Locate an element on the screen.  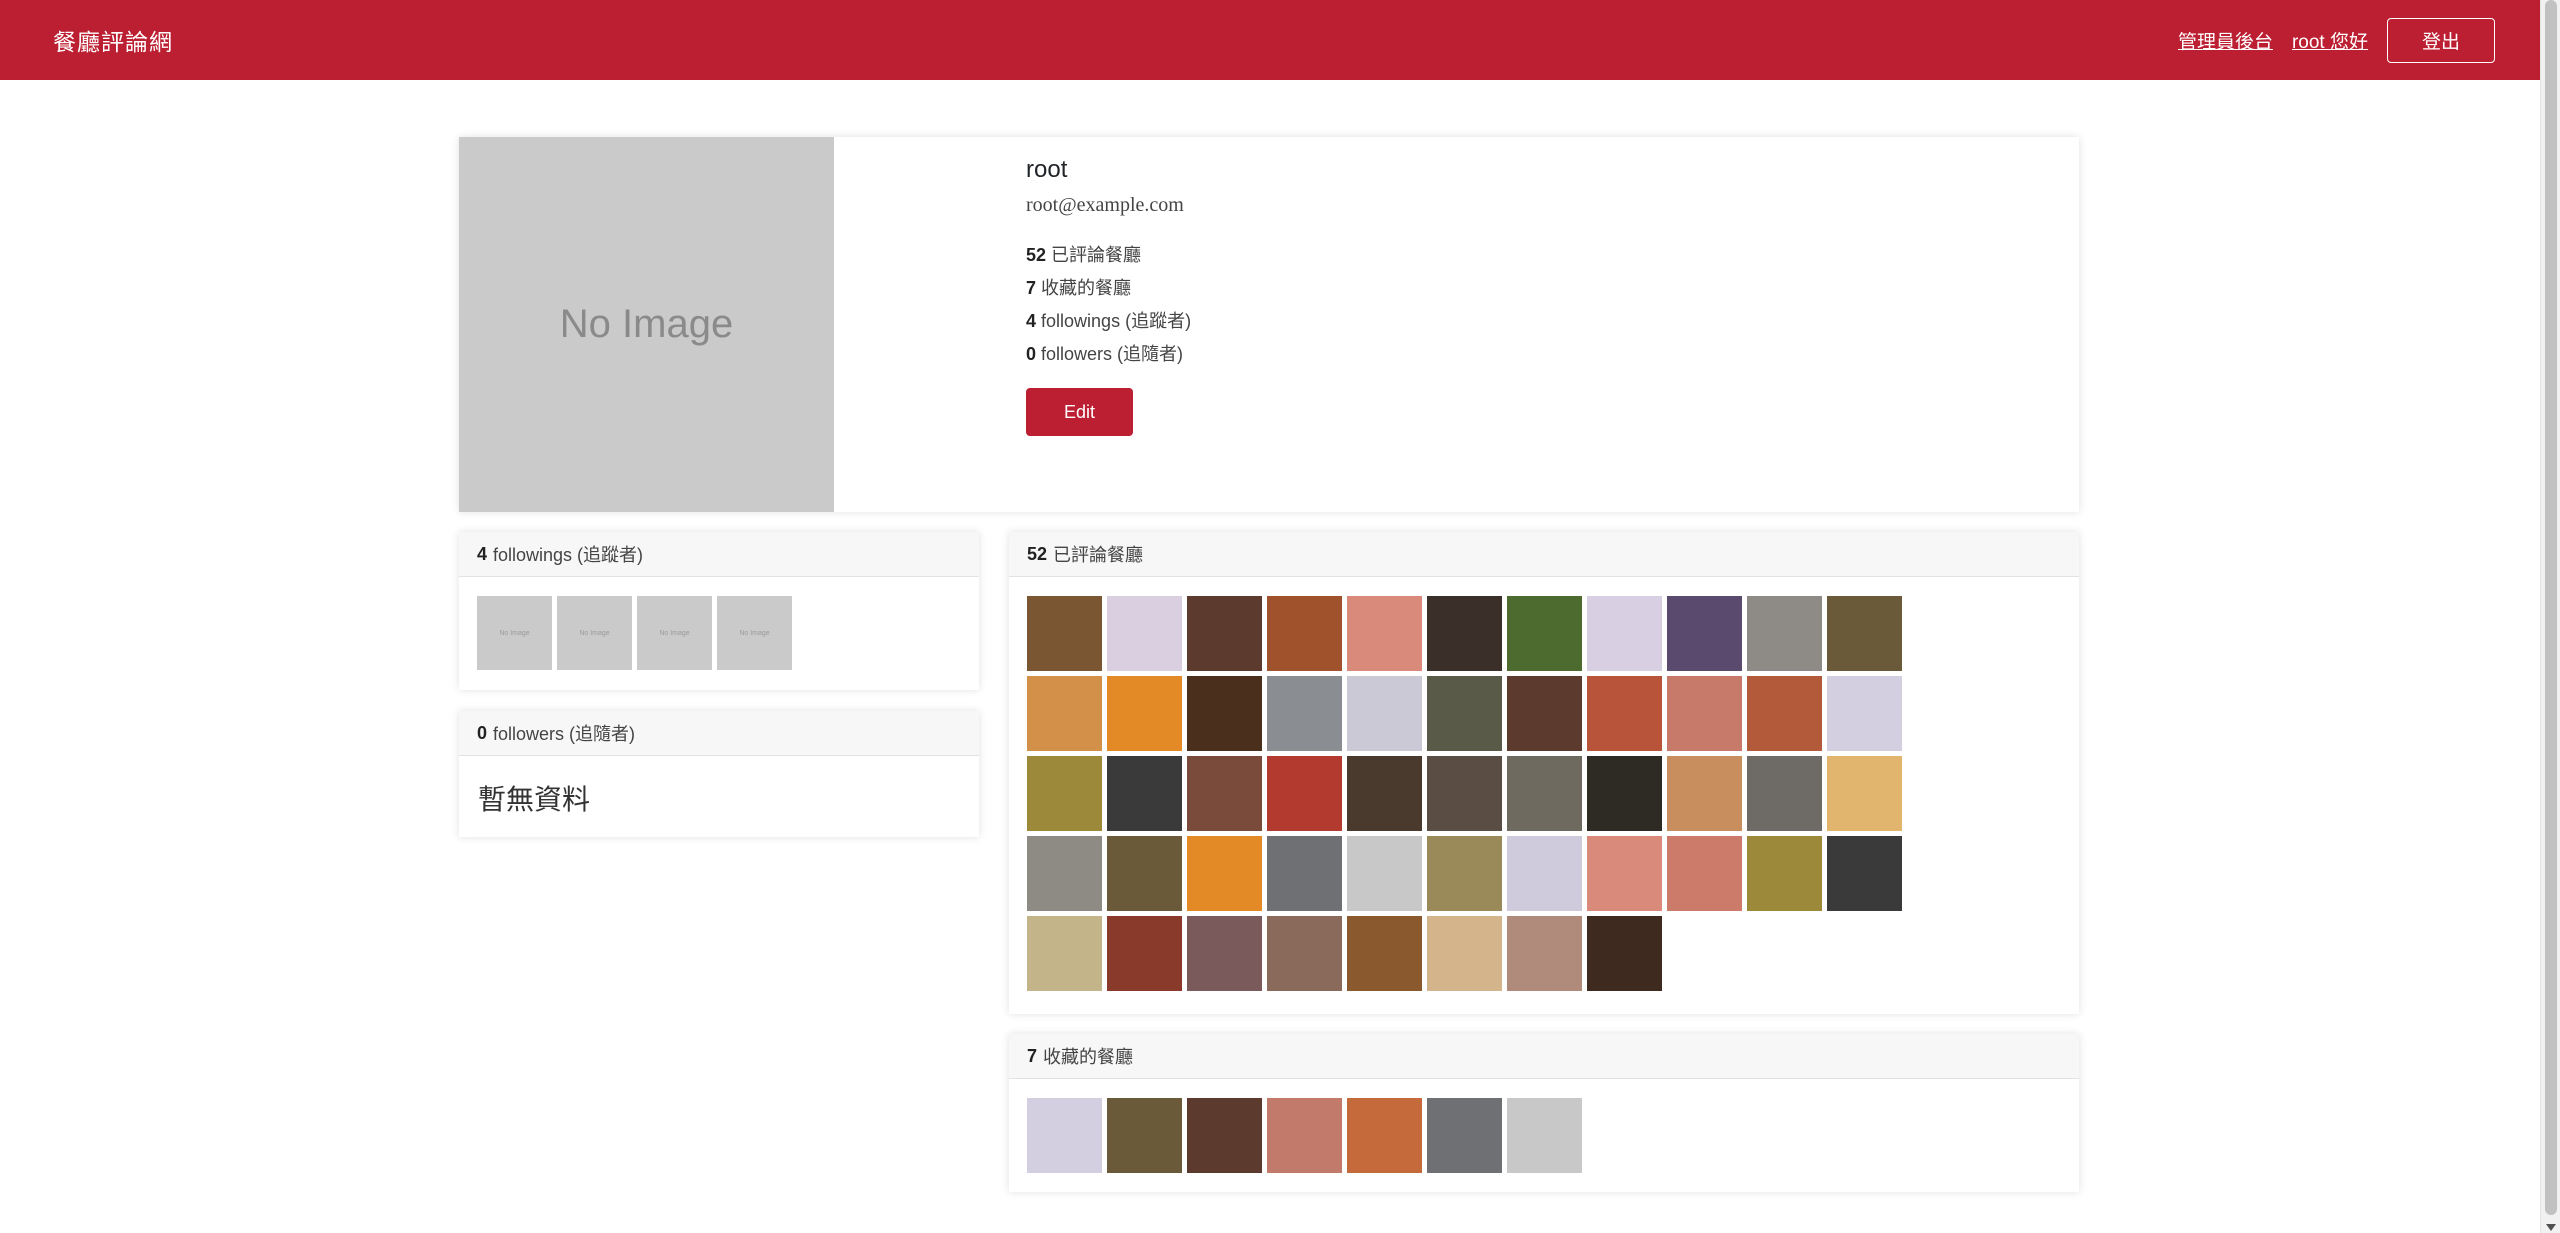
stat-followers: 0 followers (追隨者) is located at coordinates (1105, 354).